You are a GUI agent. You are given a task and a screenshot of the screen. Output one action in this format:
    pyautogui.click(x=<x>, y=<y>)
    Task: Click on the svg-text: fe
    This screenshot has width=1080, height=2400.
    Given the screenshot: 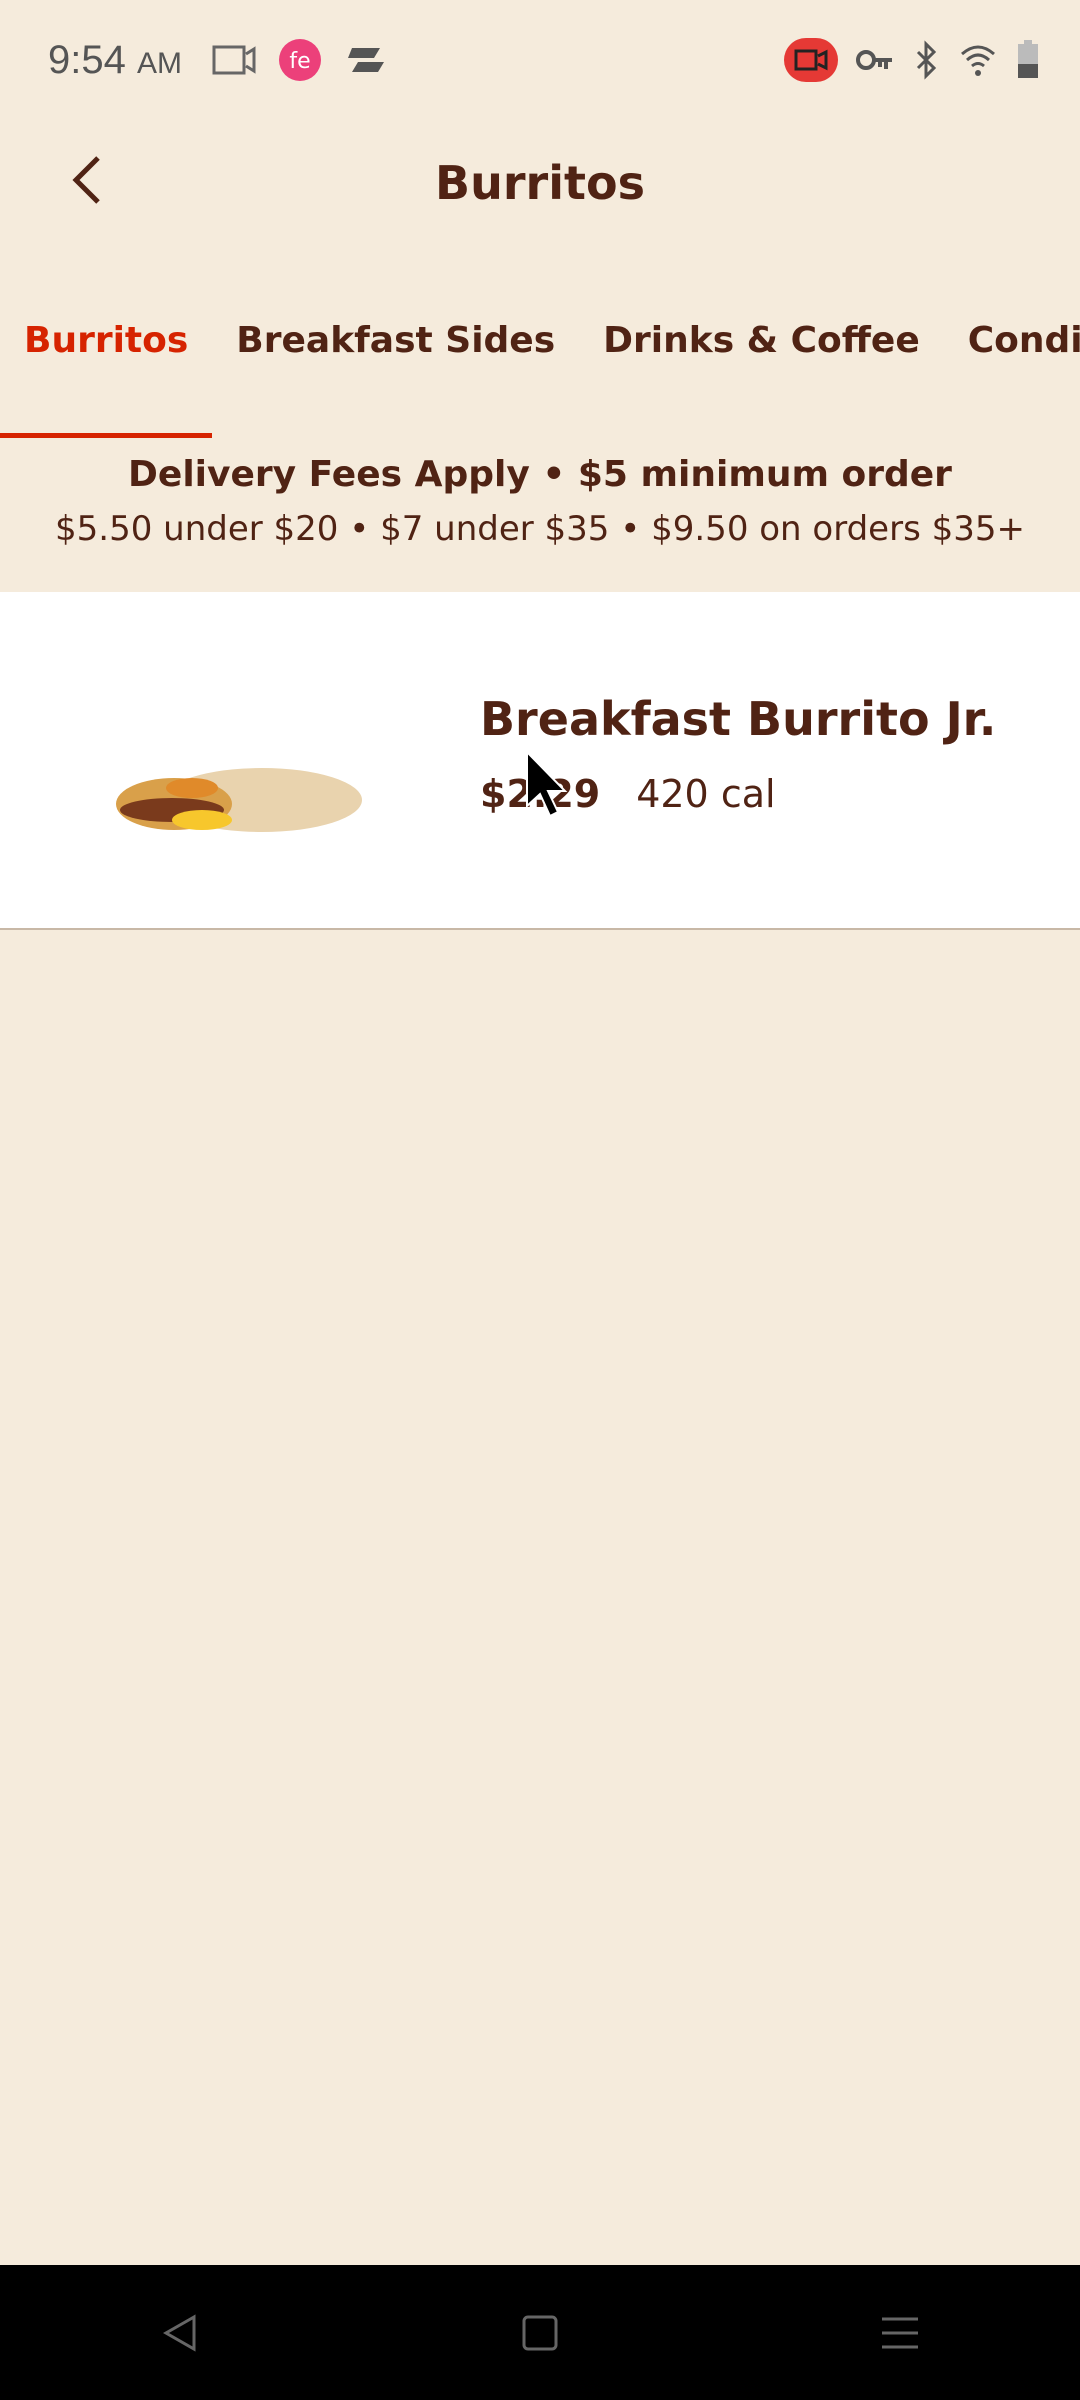 What is the action you would take?
    pyautogui.click(x=299, y=61)
    